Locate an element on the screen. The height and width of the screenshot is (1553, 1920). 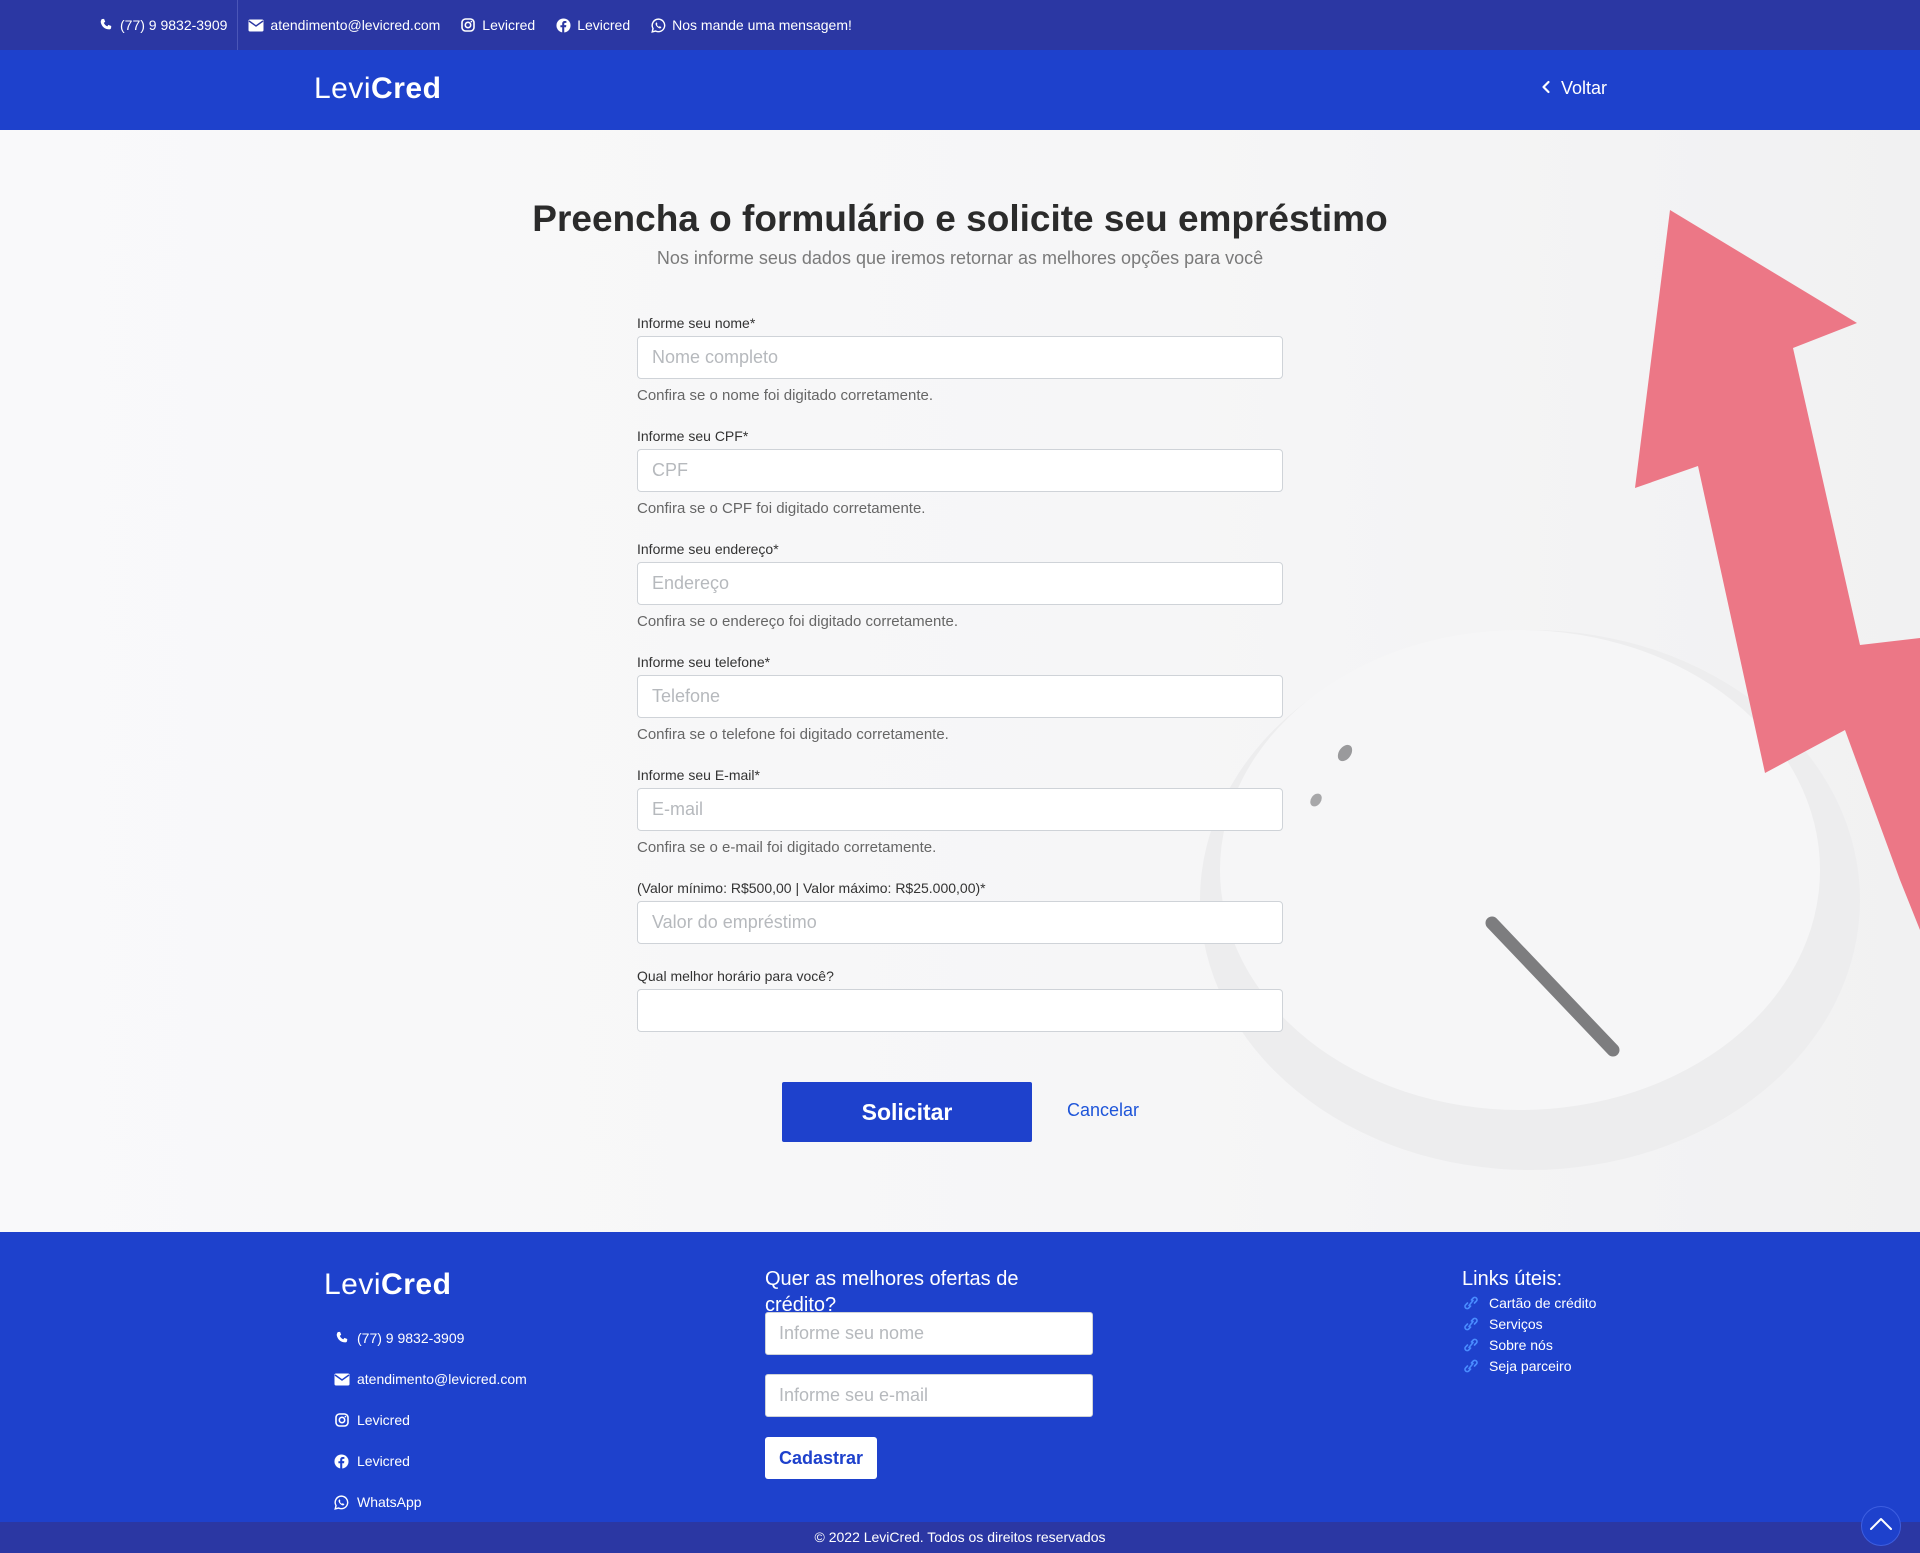
back-button: Voltar is located at coordinates (1574, 88).